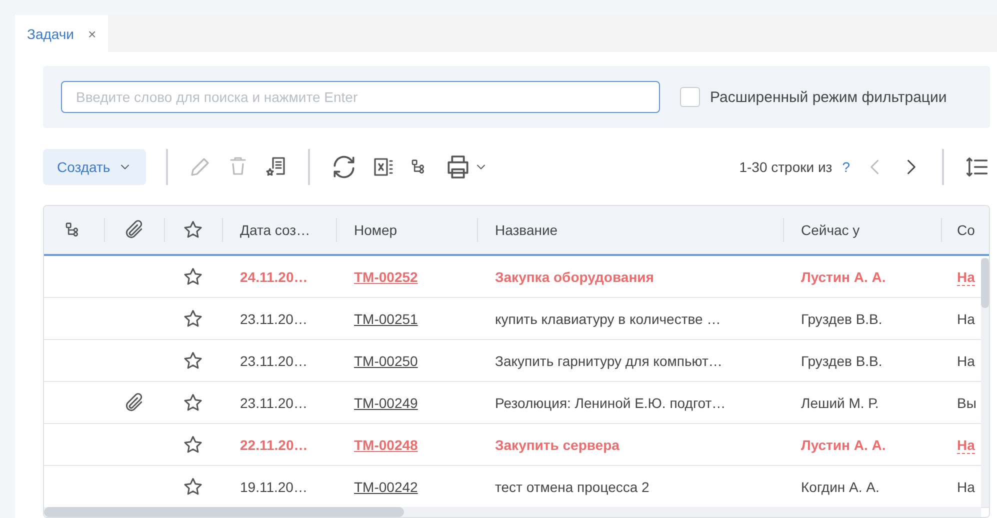  What do you see at coordinates (985, 382) in the screenshot?
I see `vertical-scrollbar` at bounding box center [985, 382].